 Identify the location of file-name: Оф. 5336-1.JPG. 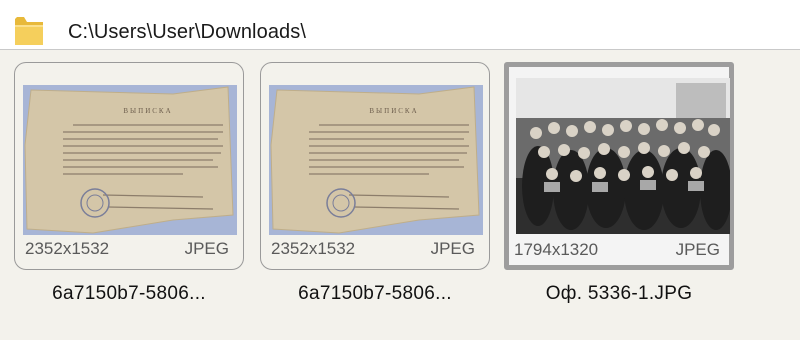
(619, 294).